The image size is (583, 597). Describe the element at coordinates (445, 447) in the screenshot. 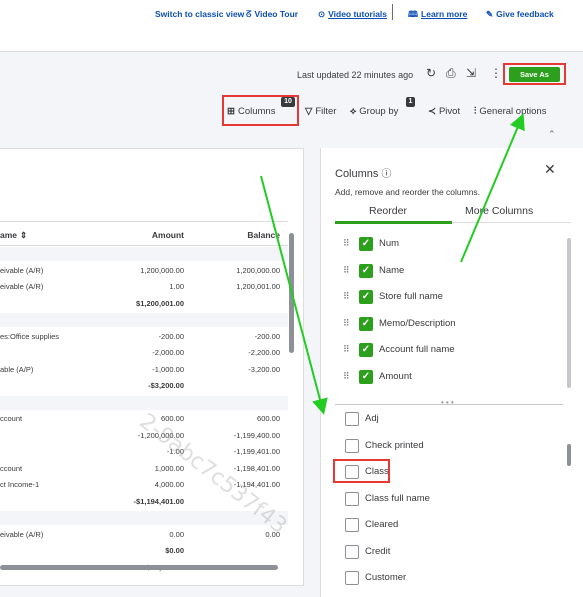

I see `available-column-item: Check printed` at that location.